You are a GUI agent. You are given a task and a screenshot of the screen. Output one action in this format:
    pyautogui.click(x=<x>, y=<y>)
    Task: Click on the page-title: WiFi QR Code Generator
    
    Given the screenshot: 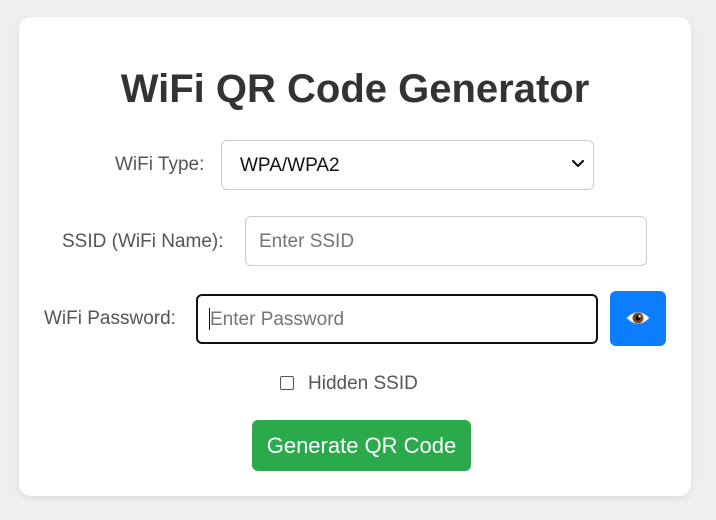 What is the action you would take?
    pyautogui.click(x=355, y=89)
    